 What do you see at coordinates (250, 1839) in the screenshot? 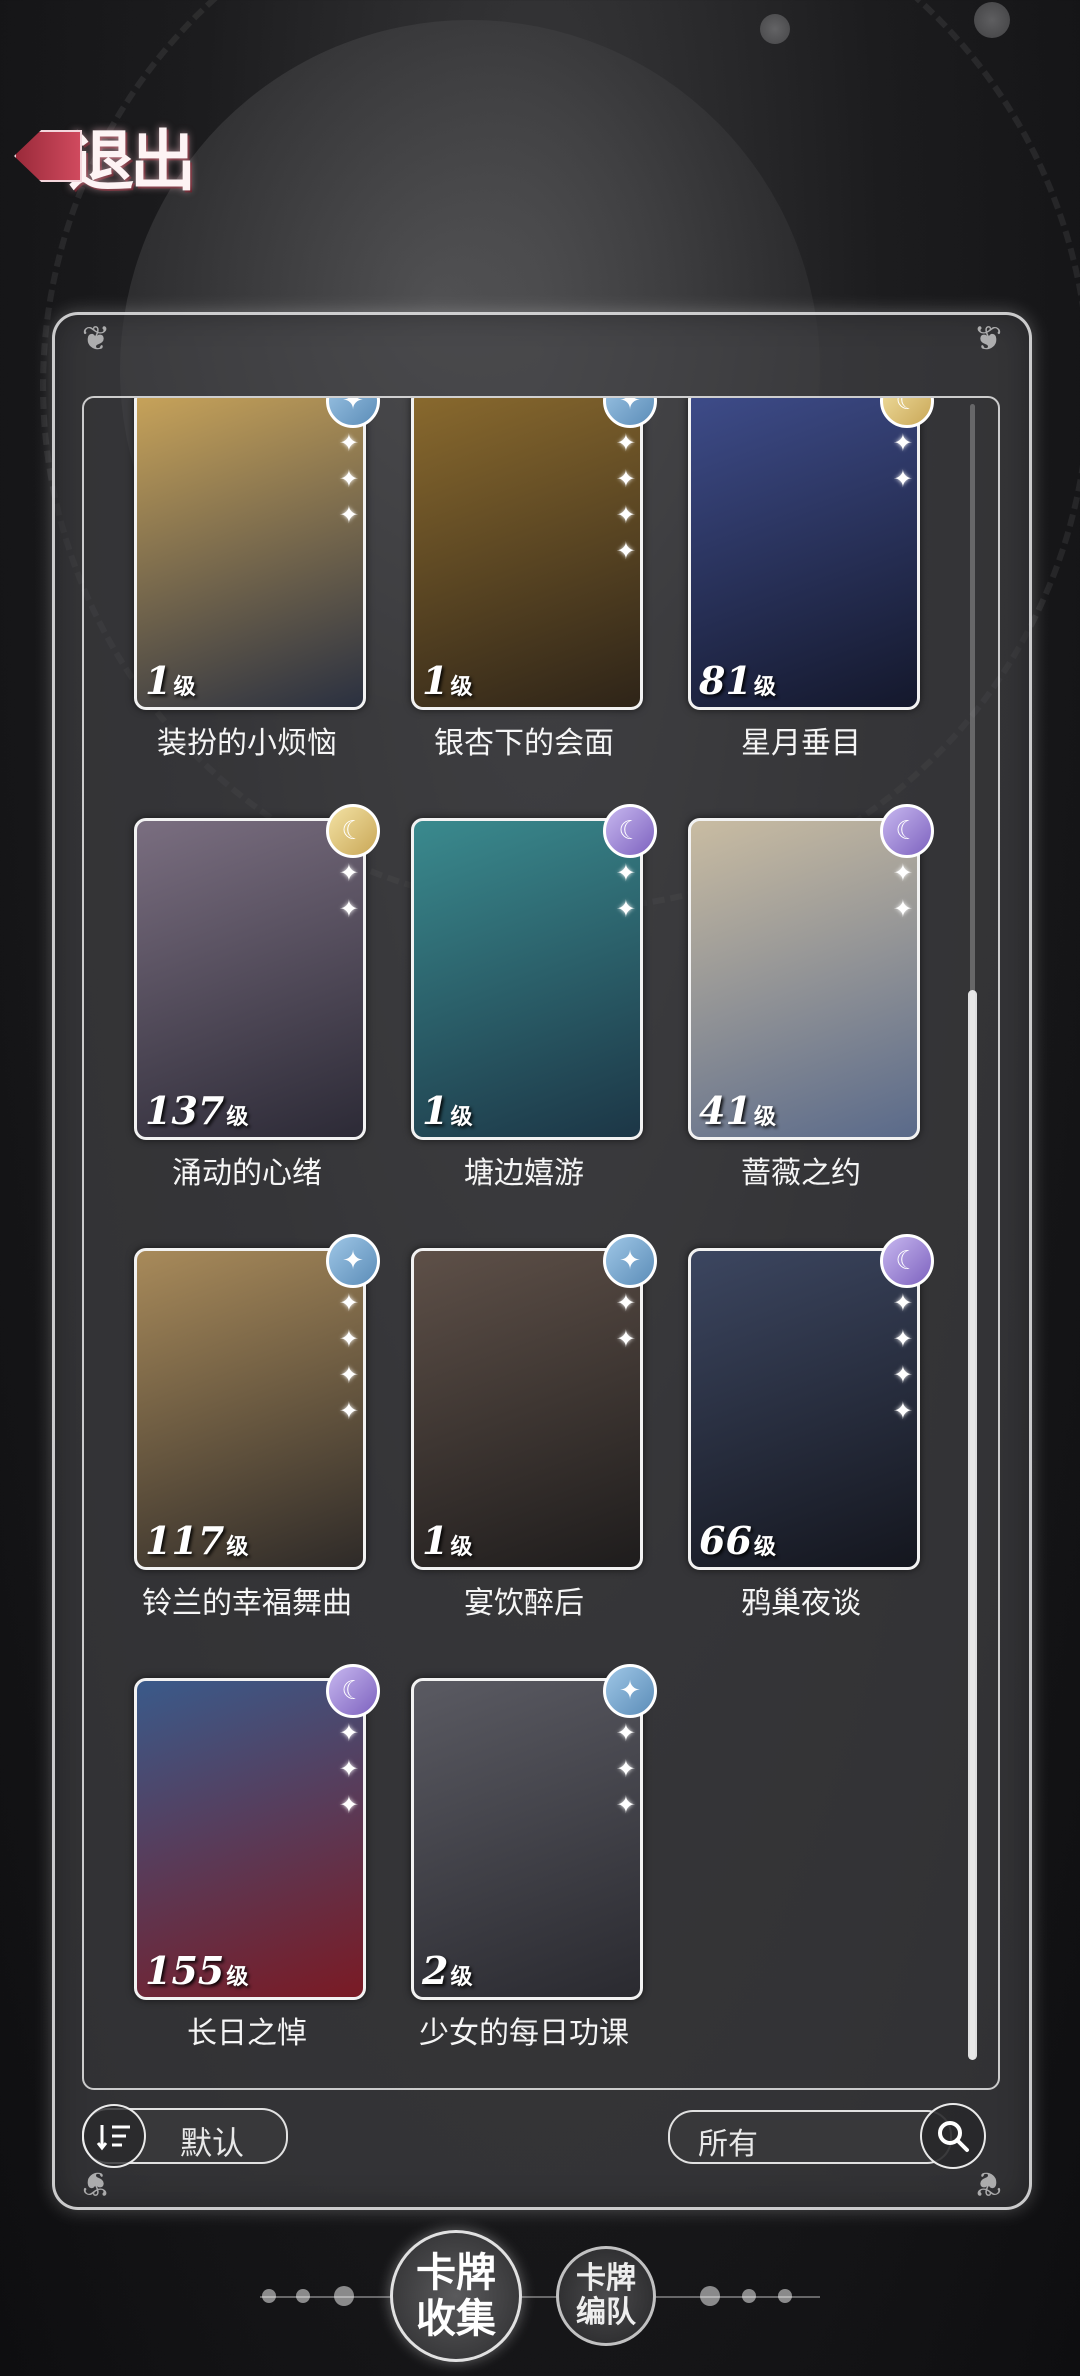
I see `card-artwork: 155级 ✦ ✦ ✦` at bounding box center [250, 1839].